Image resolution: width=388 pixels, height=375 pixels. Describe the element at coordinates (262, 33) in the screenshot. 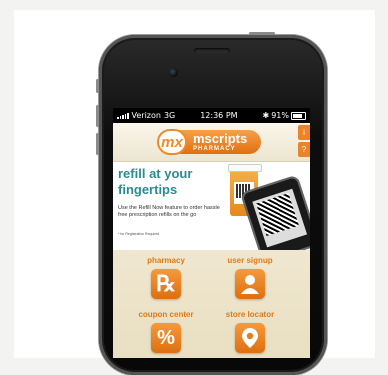

I see `sleep-button` at that location.